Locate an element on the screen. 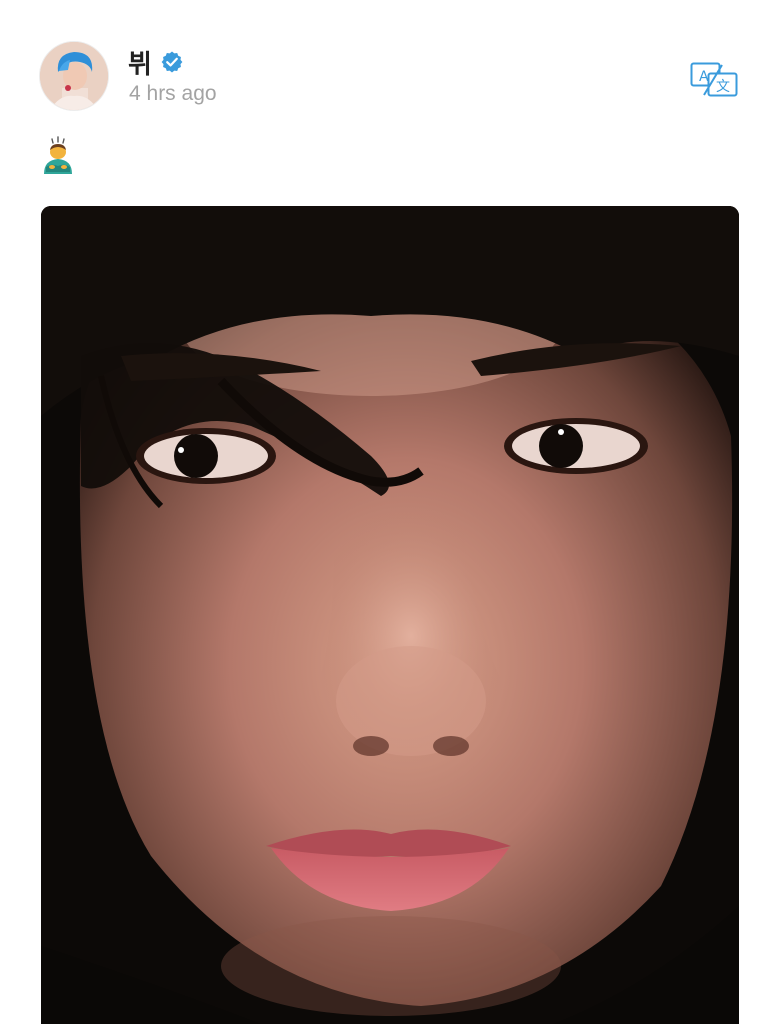  post-text: 🙇‍♂️ is located at coordinates (60, 156).